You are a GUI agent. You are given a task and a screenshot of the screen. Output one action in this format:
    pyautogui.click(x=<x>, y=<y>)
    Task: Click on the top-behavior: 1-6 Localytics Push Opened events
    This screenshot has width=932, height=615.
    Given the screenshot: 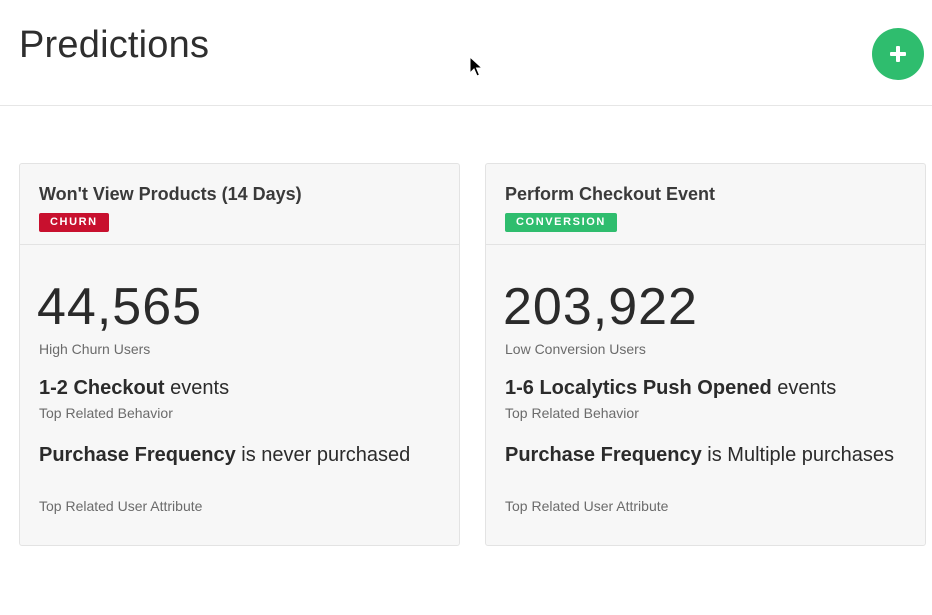 What is the action you would take?
    pyautogui.click(x=670, y=388)
    